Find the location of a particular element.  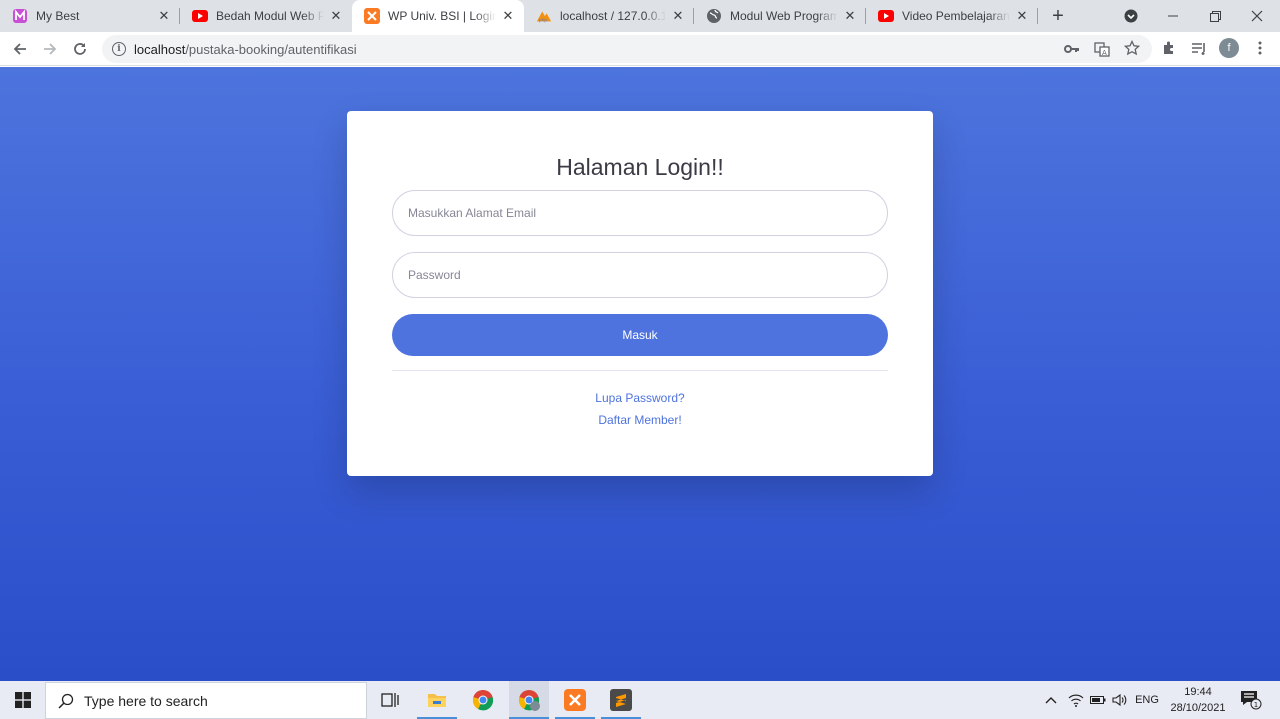

tab-title: My Best is located at coordinates (58, 16).